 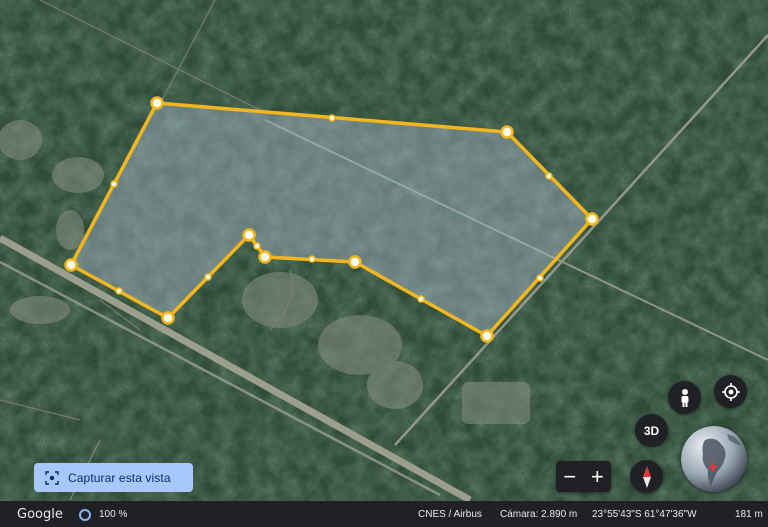 I want to click on camera-altitude: Cámara: 2.890 m, so click(x=539, y=514).